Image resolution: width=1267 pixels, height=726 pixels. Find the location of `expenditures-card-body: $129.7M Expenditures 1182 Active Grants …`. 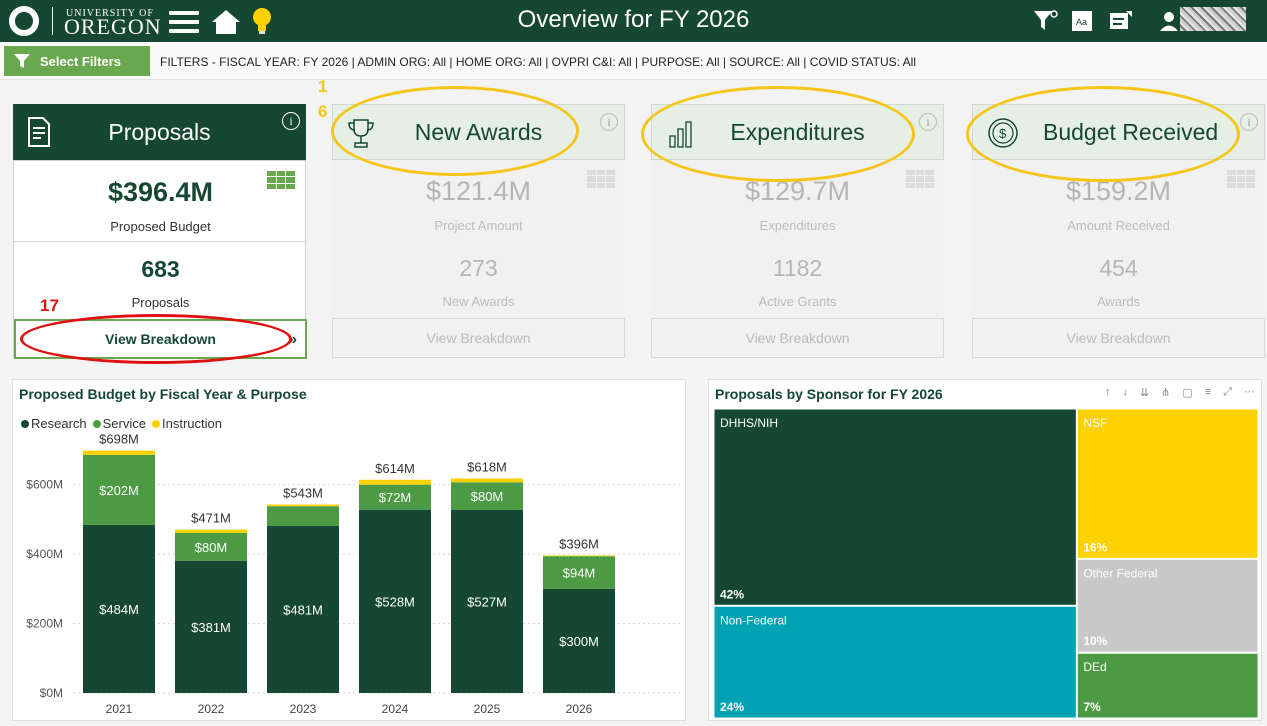

expenditures-card-body: $129.7M Expenditures 1182 Active Grants … is located at coordinates (797, 259).